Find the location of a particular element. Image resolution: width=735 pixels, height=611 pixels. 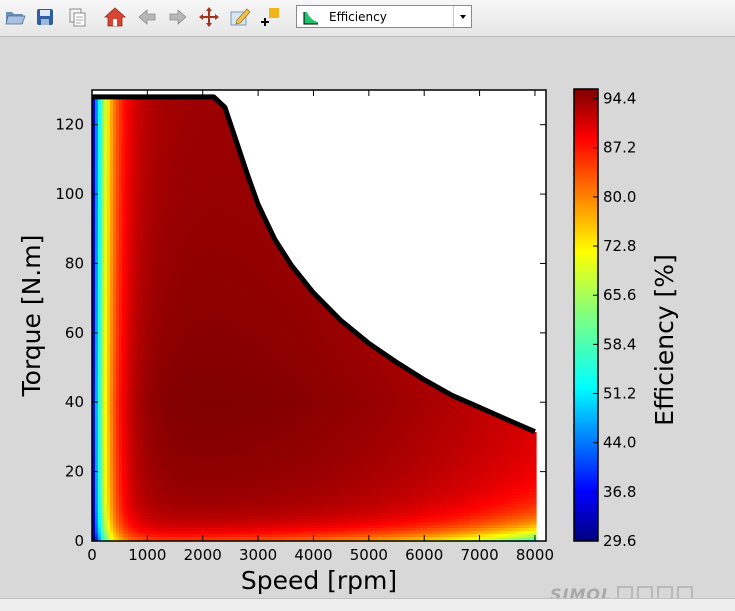

chevron-down-icon is located at coordinates (462, 16).